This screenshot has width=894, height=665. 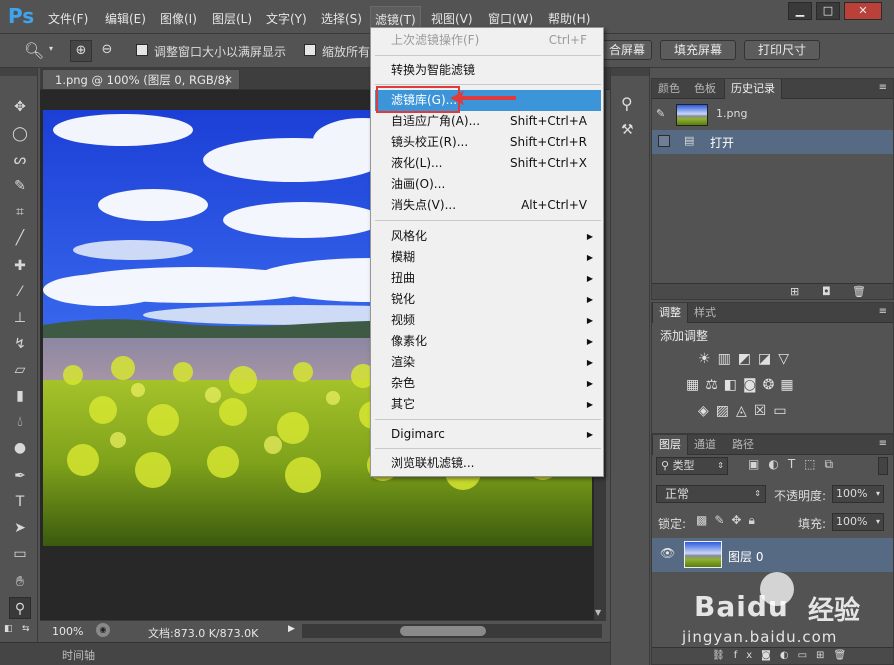 What do you see at coordinates (488, 257) in the screenshot?
I see `menu-blur: 模糊 ▶` at bounding box center [488, 257].